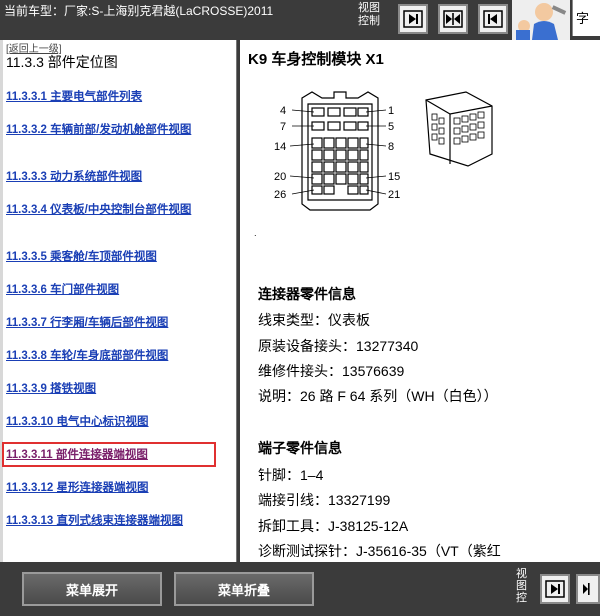 Image resolution: width=600 pixels, height=616 pixels. What do you see at coordinates (324, 500) in the screenshot?
I see `terminal-lead-line: 端接引线：13327199` at bounding box center [324, 500].